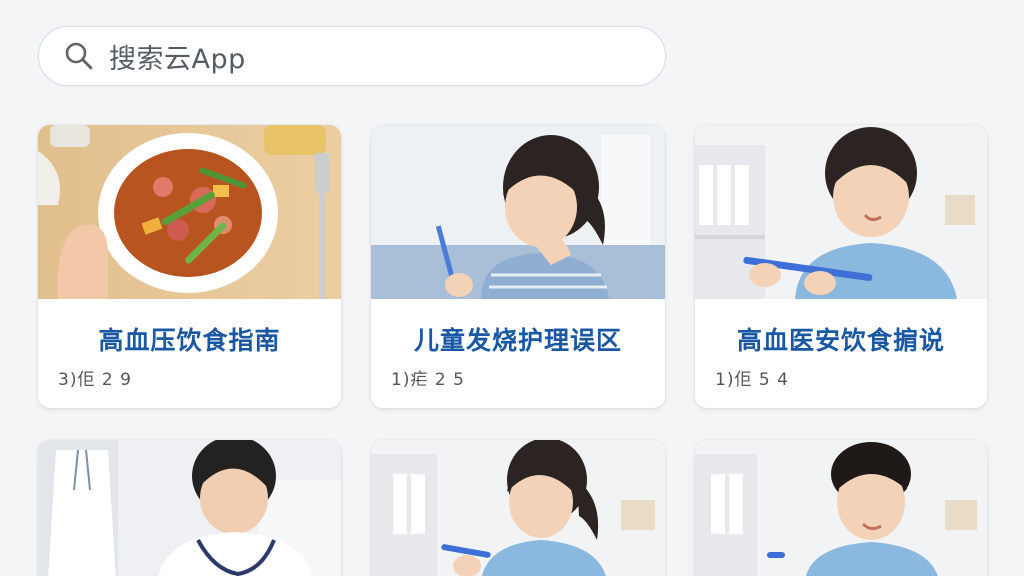  I want to click on search-input: 搜索云App, so click(177, 56).